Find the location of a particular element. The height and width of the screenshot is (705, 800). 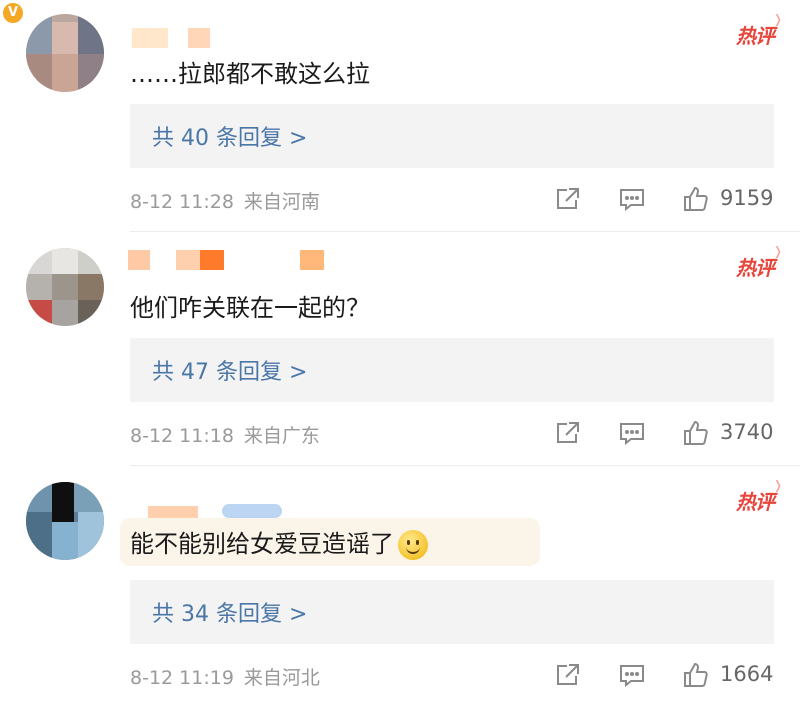

like-count: 3740 is located at coordinates (747, 432).